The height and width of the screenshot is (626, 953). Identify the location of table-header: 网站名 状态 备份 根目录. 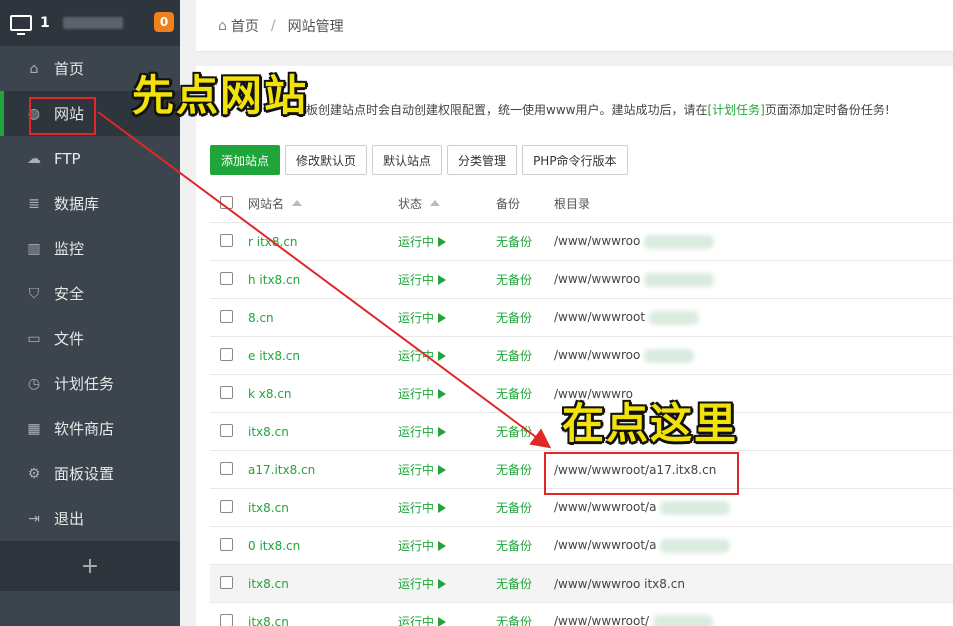
(581, 204).